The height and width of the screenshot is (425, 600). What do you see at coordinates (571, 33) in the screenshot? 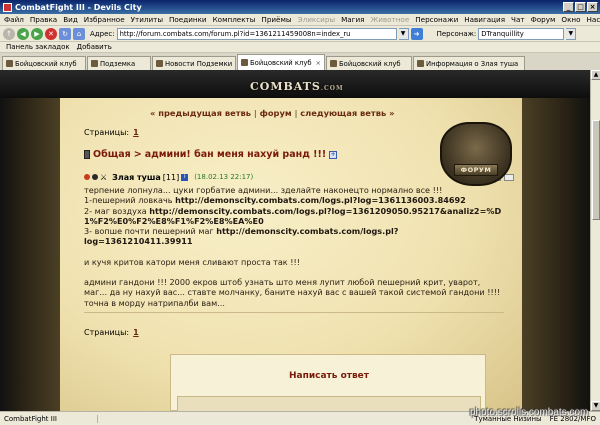
I see `persona-dropdown-icon: ▼` at bounding box center [571, 33].